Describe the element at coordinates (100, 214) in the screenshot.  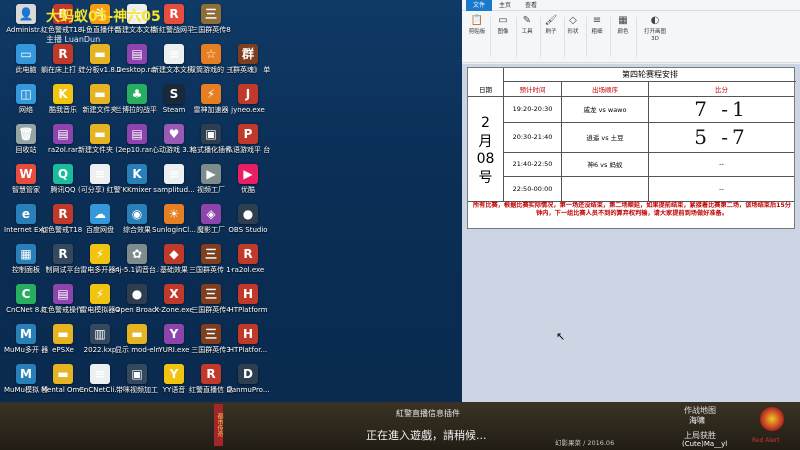
I see `app-icon: ☁` at that location.